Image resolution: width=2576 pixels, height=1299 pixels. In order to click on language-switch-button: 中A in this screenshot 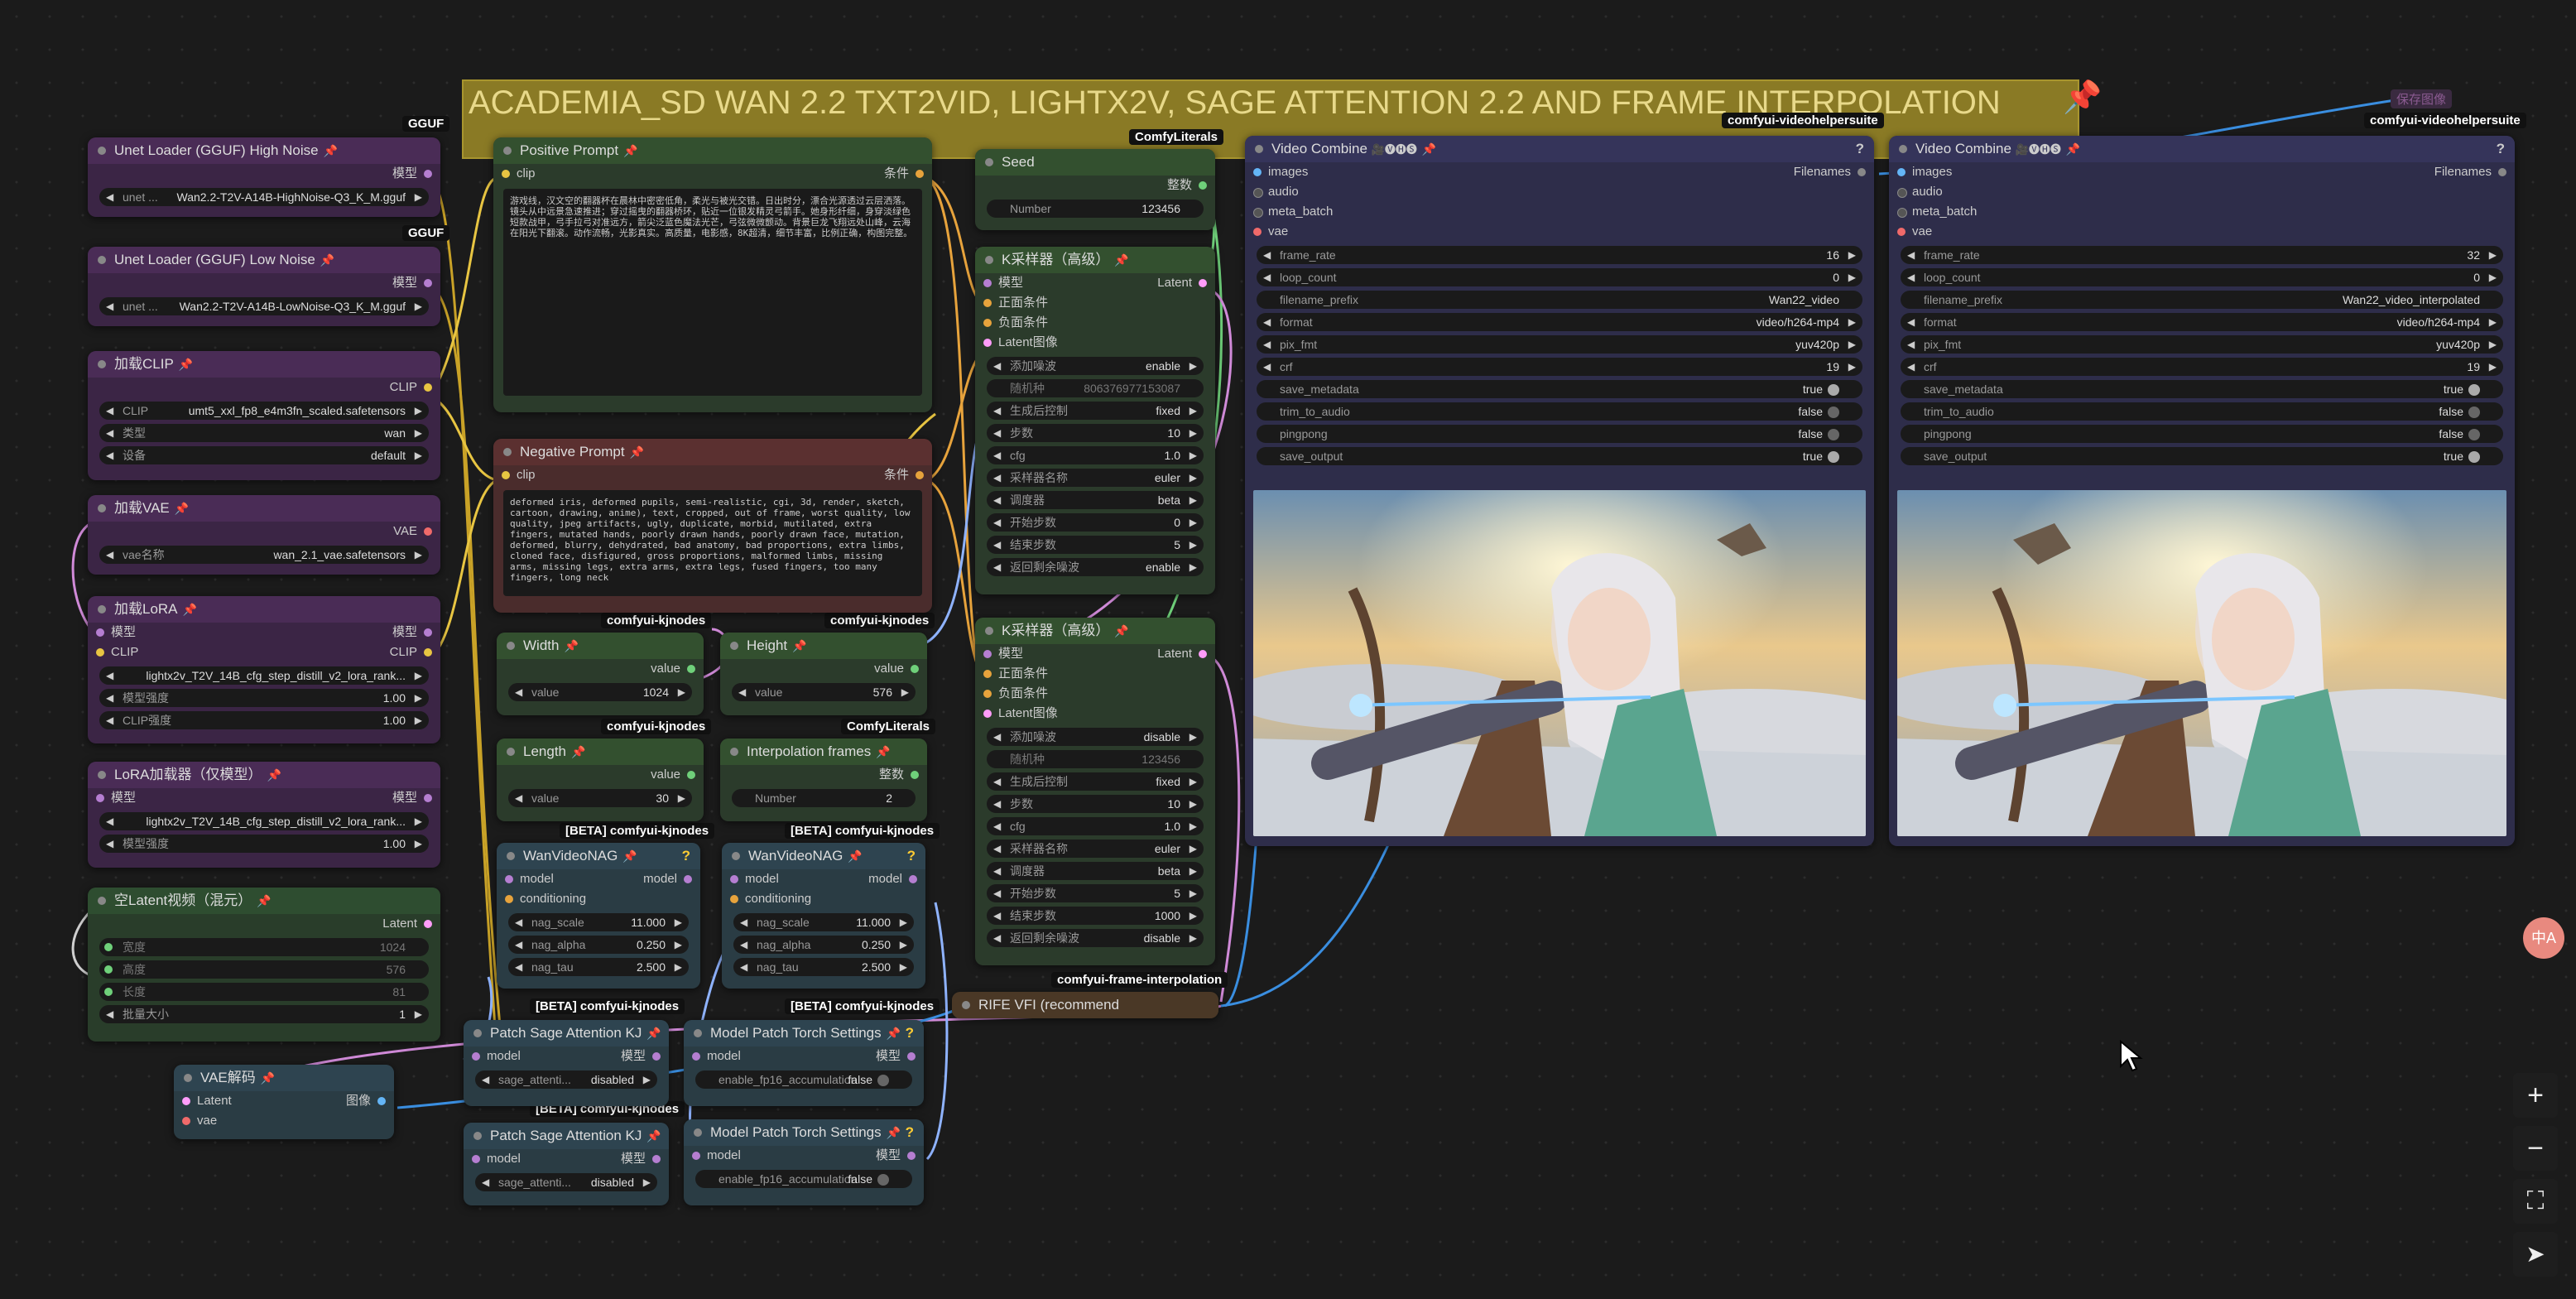, I will do `click(2543, 938)`.